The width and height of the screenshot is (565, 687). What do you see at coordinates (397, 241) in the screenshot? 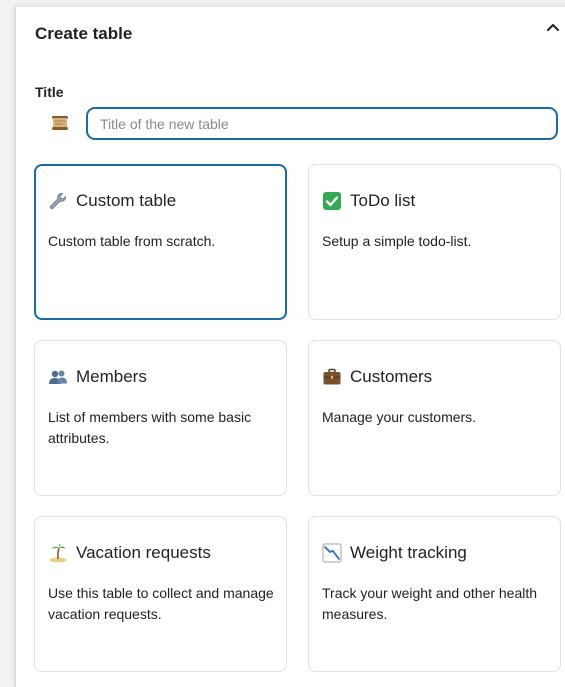
I see `template-card-description: Setup a simple todo-list.` at bounding box center [397, 241].